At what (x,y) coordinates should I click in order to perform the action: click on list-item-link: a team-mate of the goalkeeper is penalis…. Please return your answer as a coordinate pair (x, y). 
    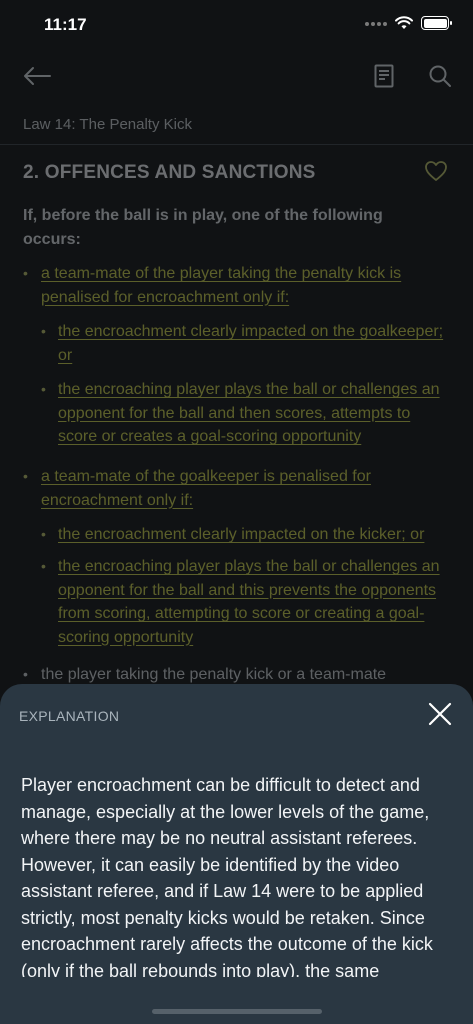
    Looking at the image, I should click on (206, 488).